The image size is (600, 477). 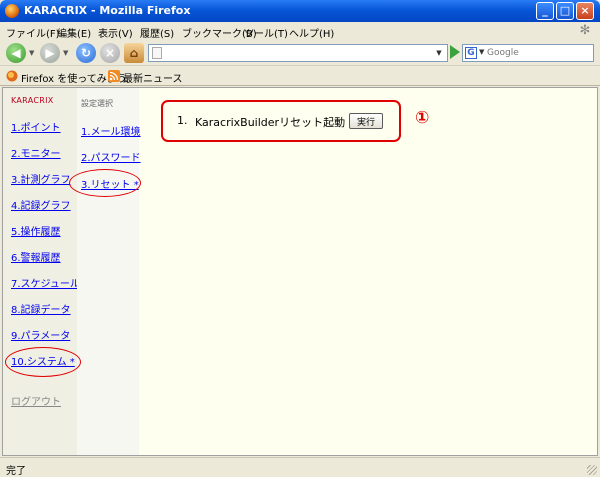 What do you see at coordinates (36, 400) in the screenshot?
I see `logout-link: ログアウト` at bounding box center [36, 400].